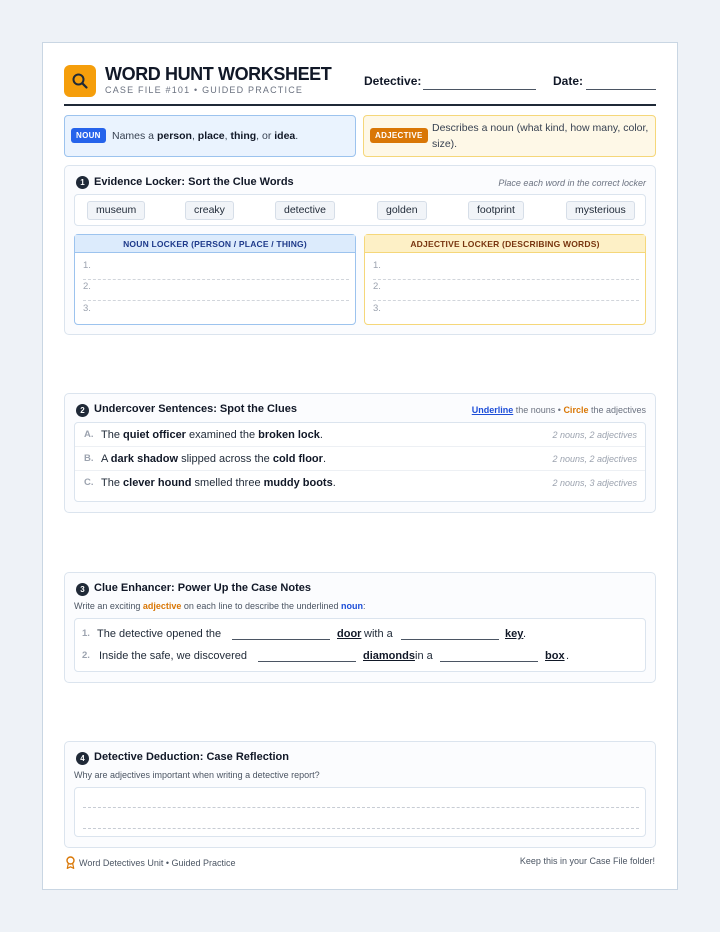  I want to click on noun-slot: 1., so click(216, 269).